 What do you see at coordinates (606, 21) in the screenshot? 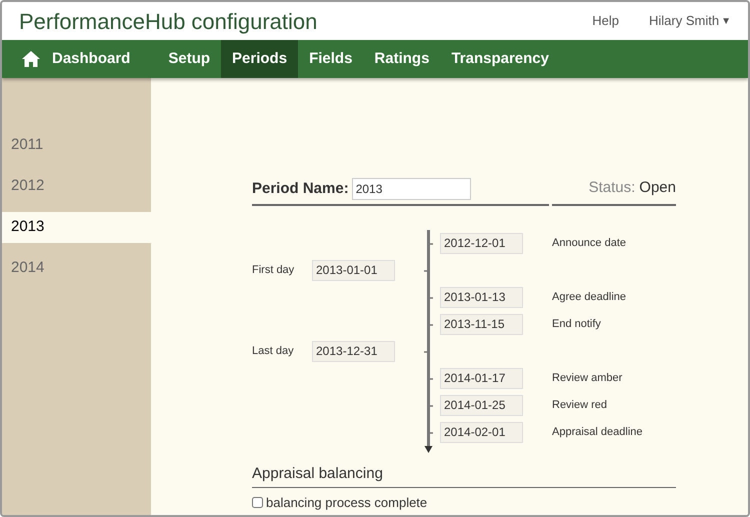
I see `help-link: Help` at bounding box center [606, 21].